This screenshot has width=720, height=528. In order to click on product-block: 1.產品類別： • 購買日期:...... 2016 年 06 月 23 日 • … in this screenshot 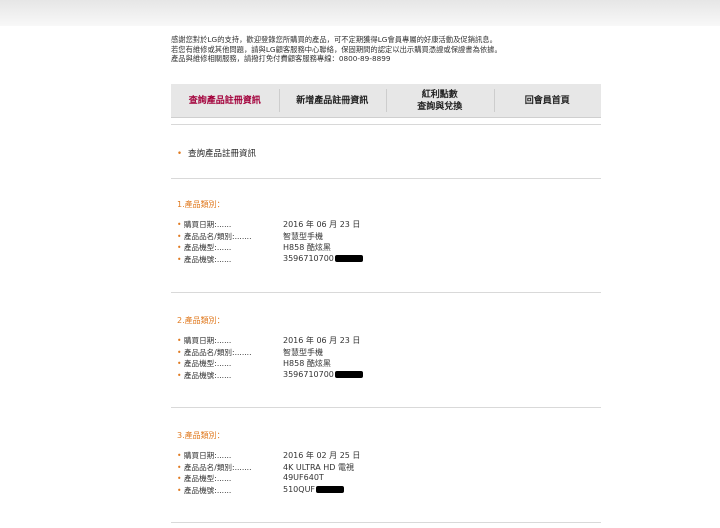, I will do `click(387, 232)`.